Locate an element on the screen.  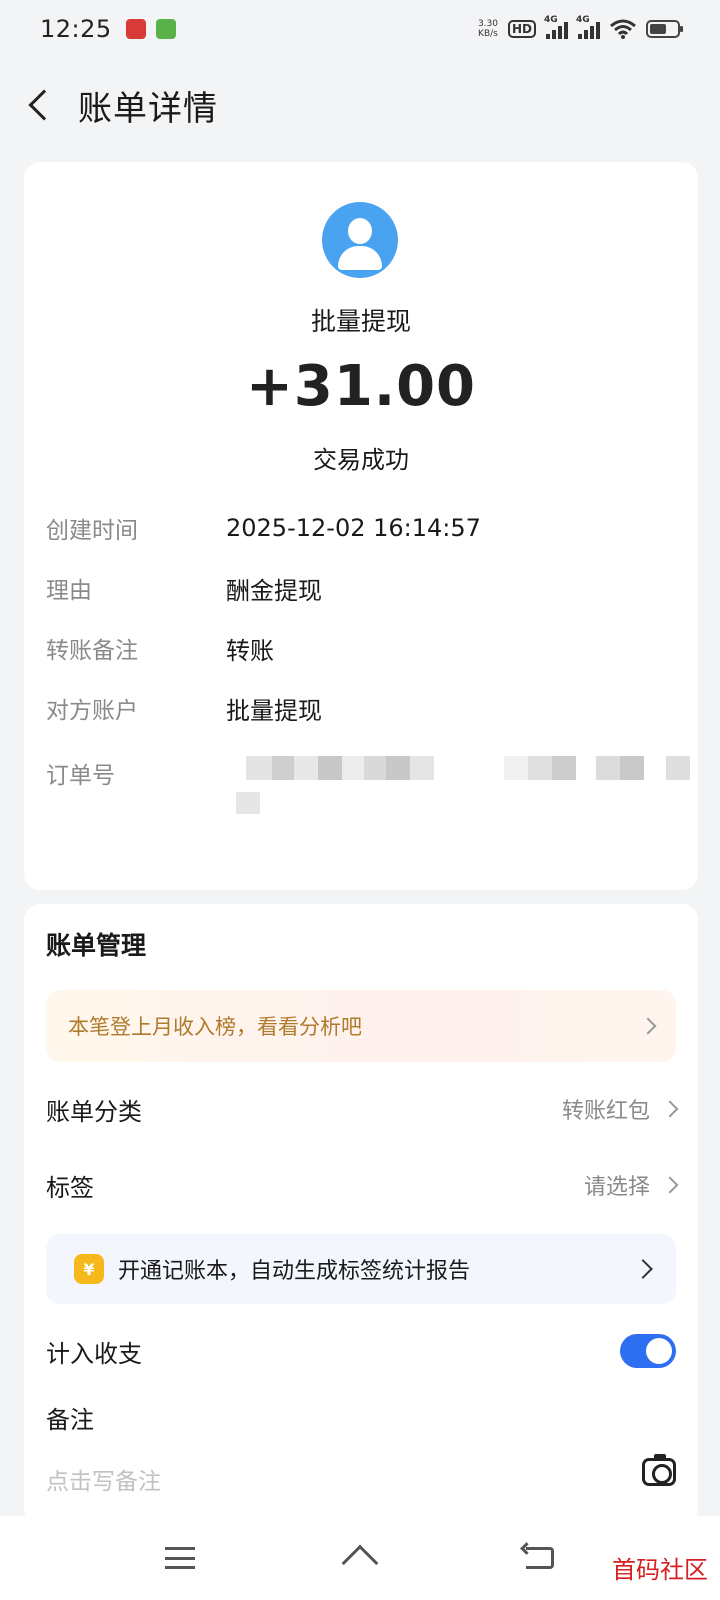
transaction-status: 交易成功 is located at coordinates (361, 460).